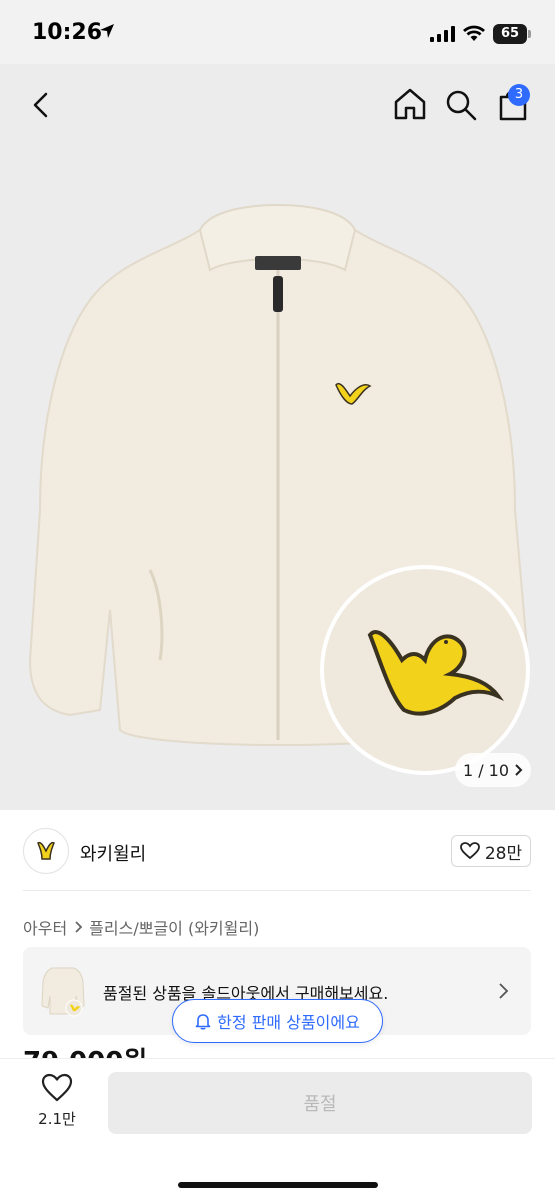 The width and height of the screenshot is (555, 1200). I want to click on brand-logo, so click(46, 851).